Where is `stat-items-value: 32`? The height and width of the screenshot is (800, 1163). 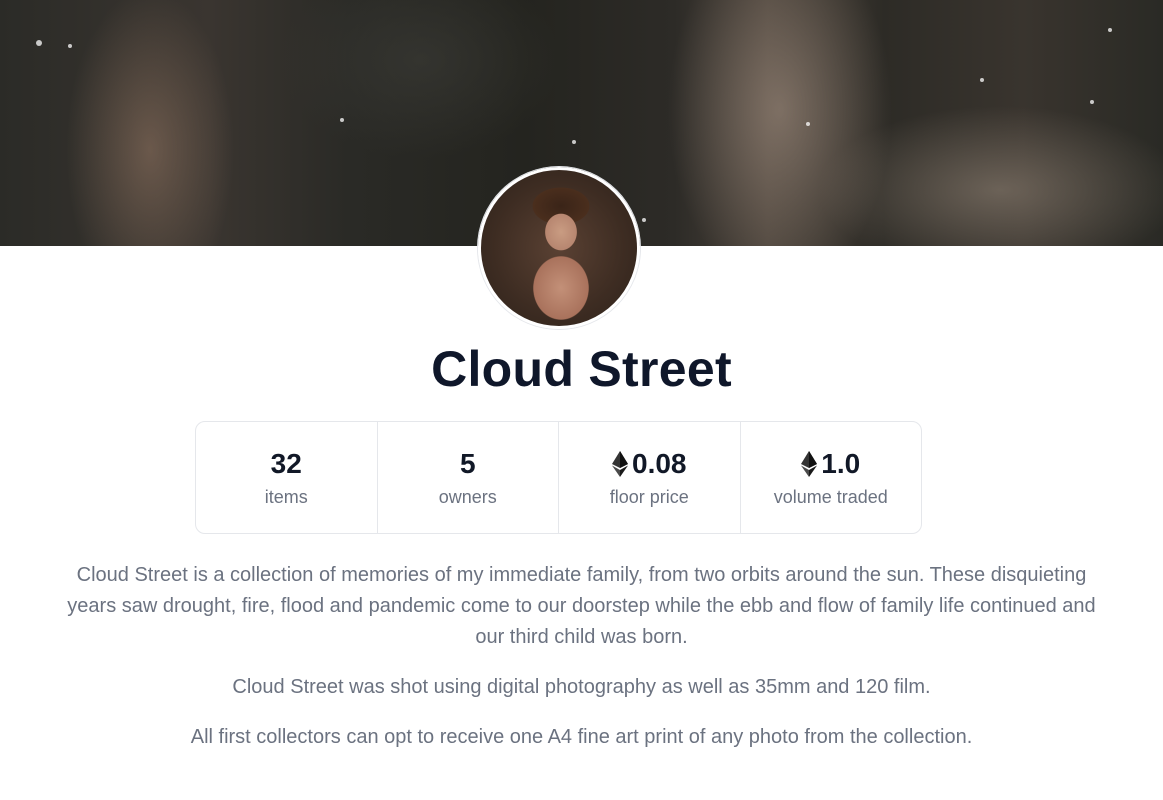
stat-items-value: 32 is located at coordinates (286, 463).